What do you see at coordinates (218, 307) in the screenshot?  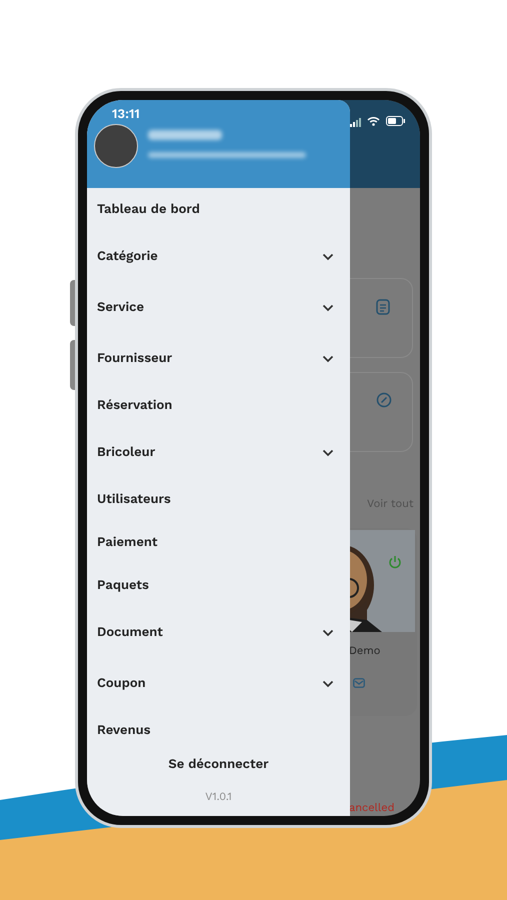 I see `menu-item: Service` at bounding box center [218, 307].